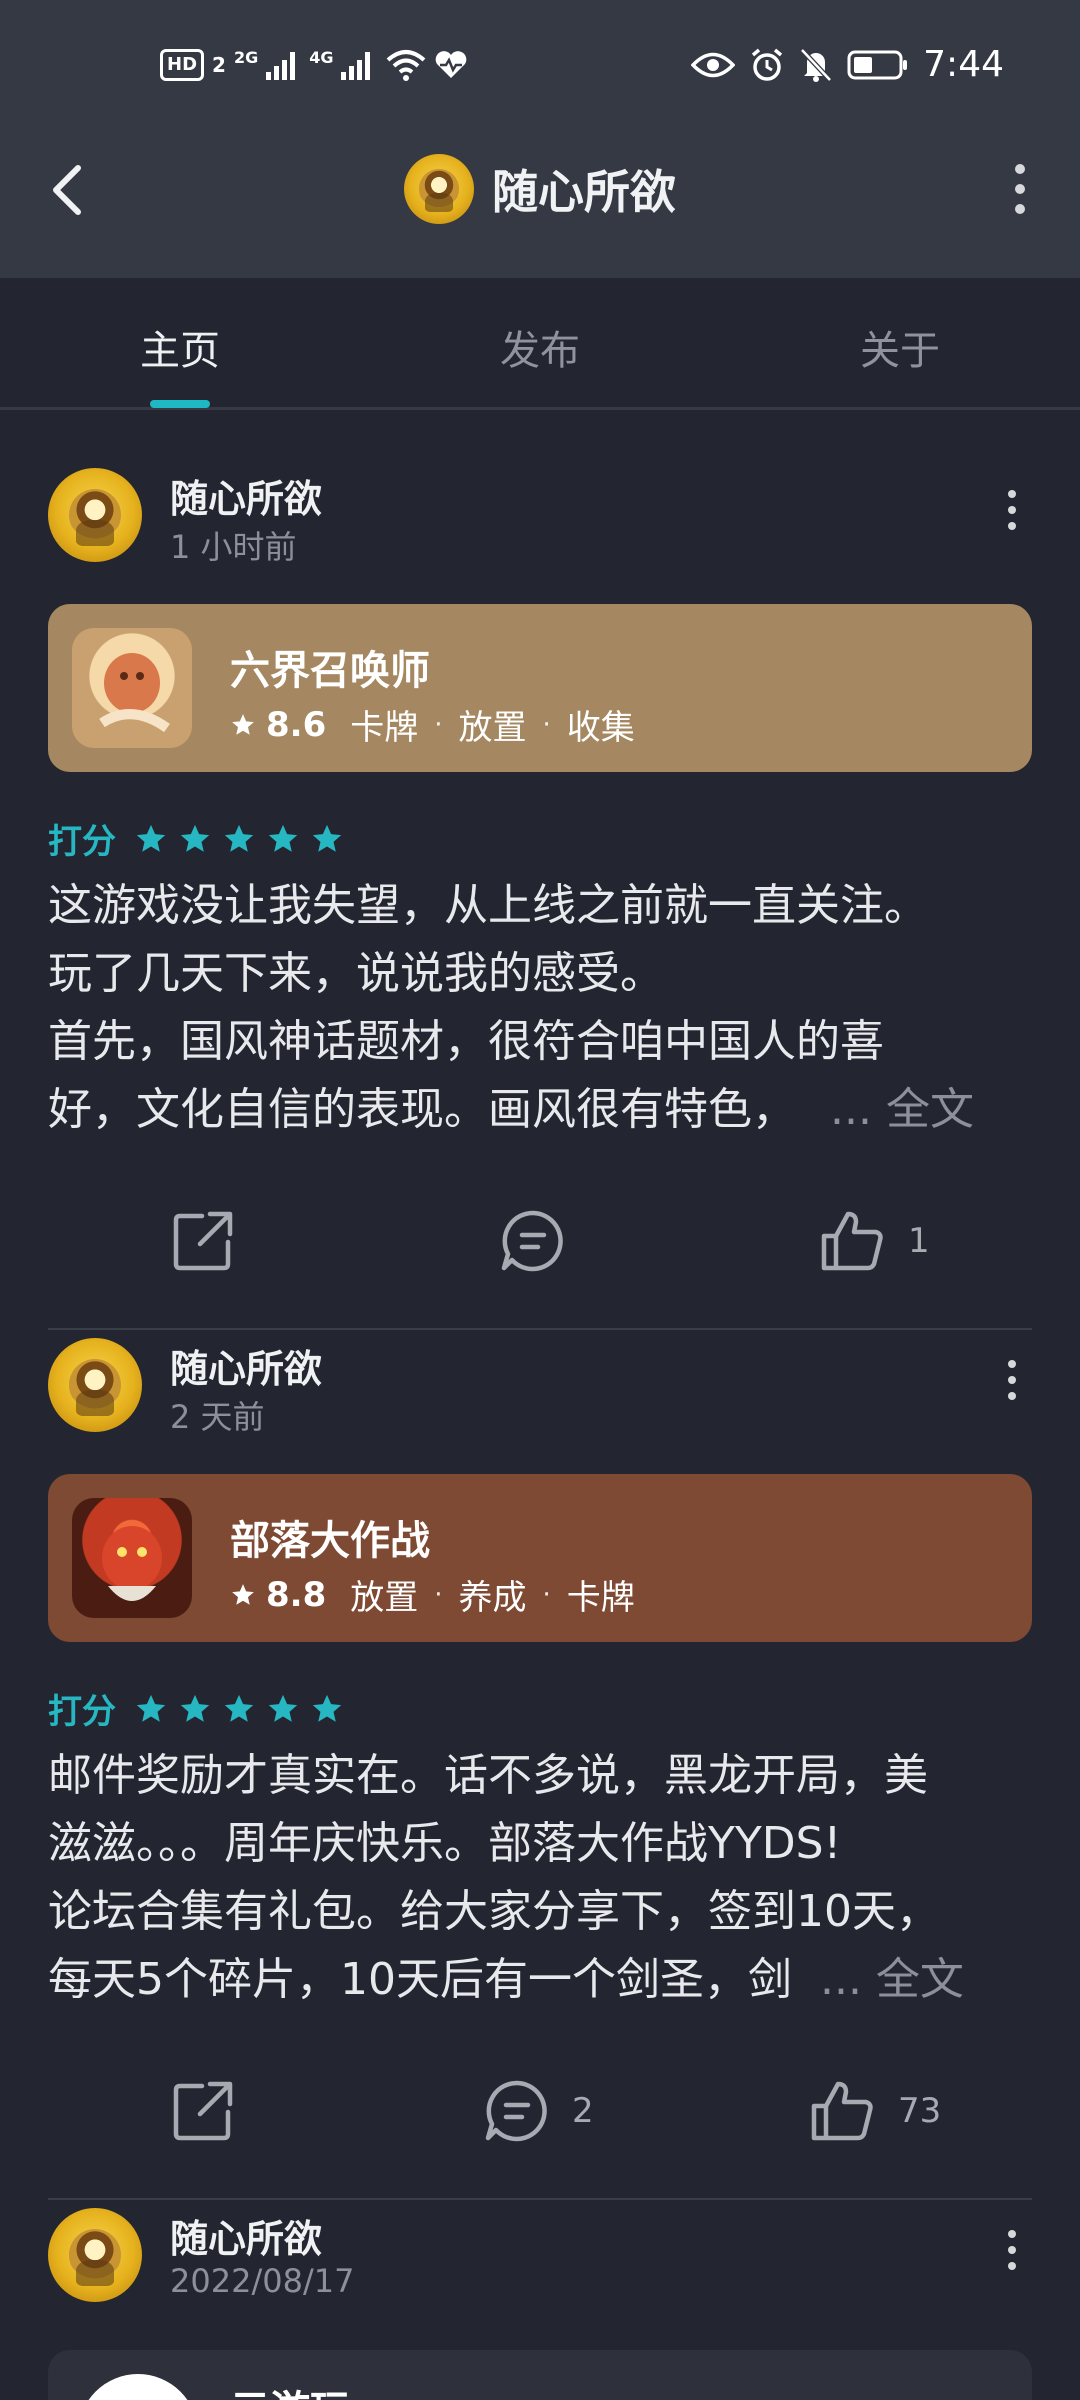 The image size is (1080, 2400). Describe the element at coordinates (182, 65) in the screenshot. I see `hd-badge: HD` at that location.